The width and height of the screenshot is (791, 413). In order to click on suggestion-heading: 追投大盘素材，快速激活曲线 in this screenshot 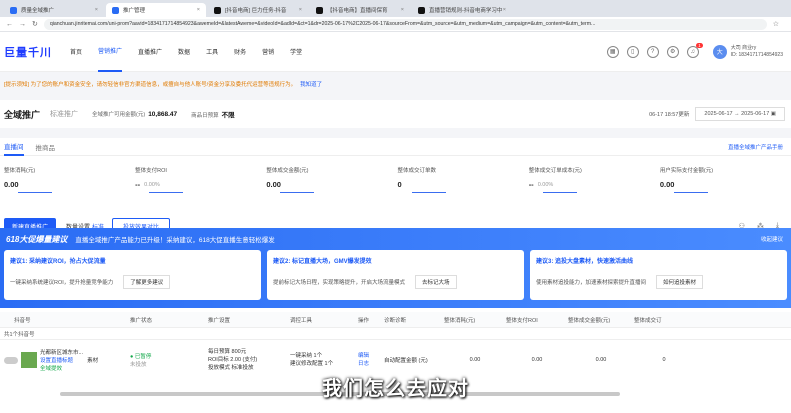, I will do `click(594, 262)`.